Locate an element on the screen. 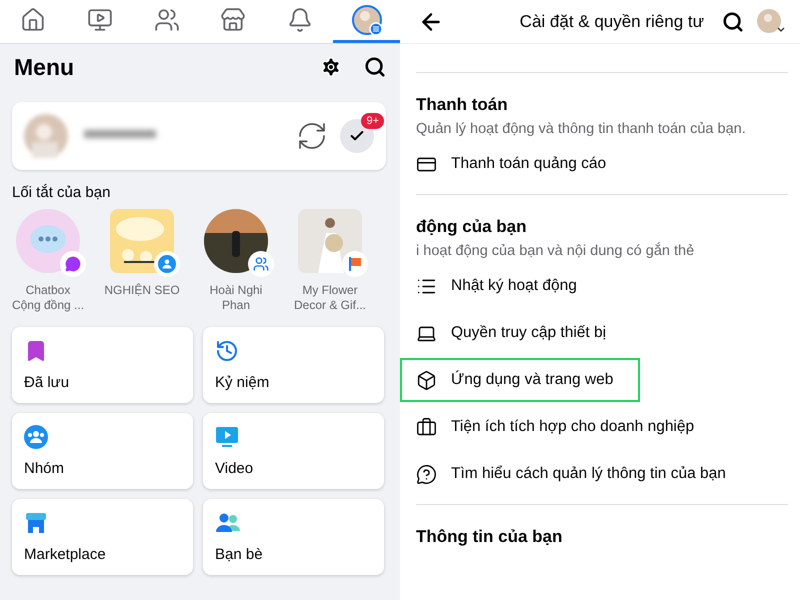  switch-account-icon is located at coordinates (312, 136).